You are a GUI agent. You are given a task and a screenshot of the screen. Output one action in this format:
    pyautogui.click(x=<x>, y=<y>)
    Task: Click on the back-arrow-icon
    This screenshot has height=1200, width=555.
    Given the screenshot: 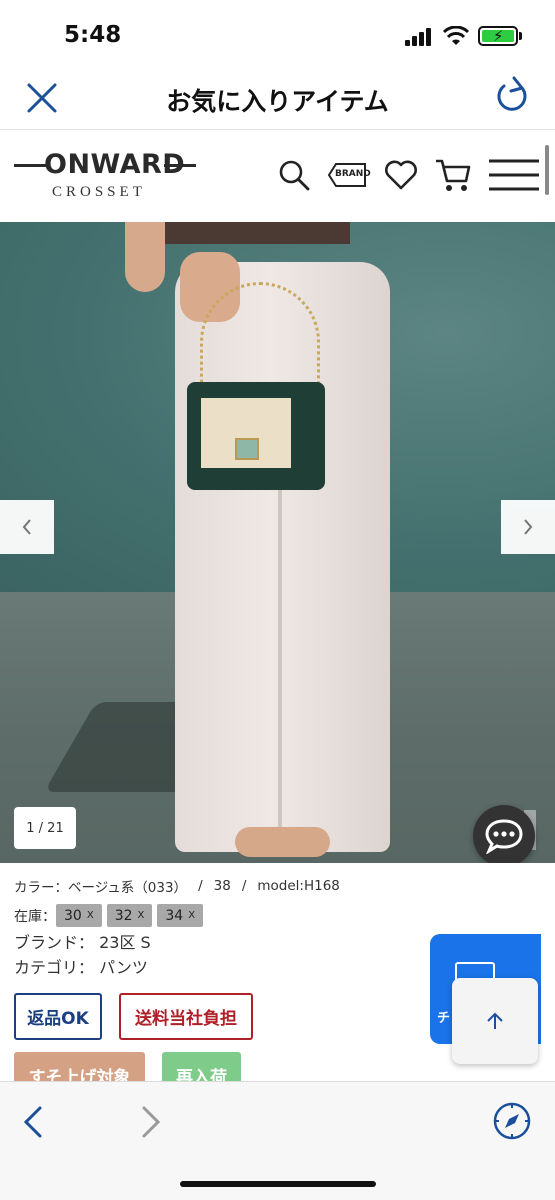 What is the action you would take?
    pyautogui.click(x=33, y=1122)
    